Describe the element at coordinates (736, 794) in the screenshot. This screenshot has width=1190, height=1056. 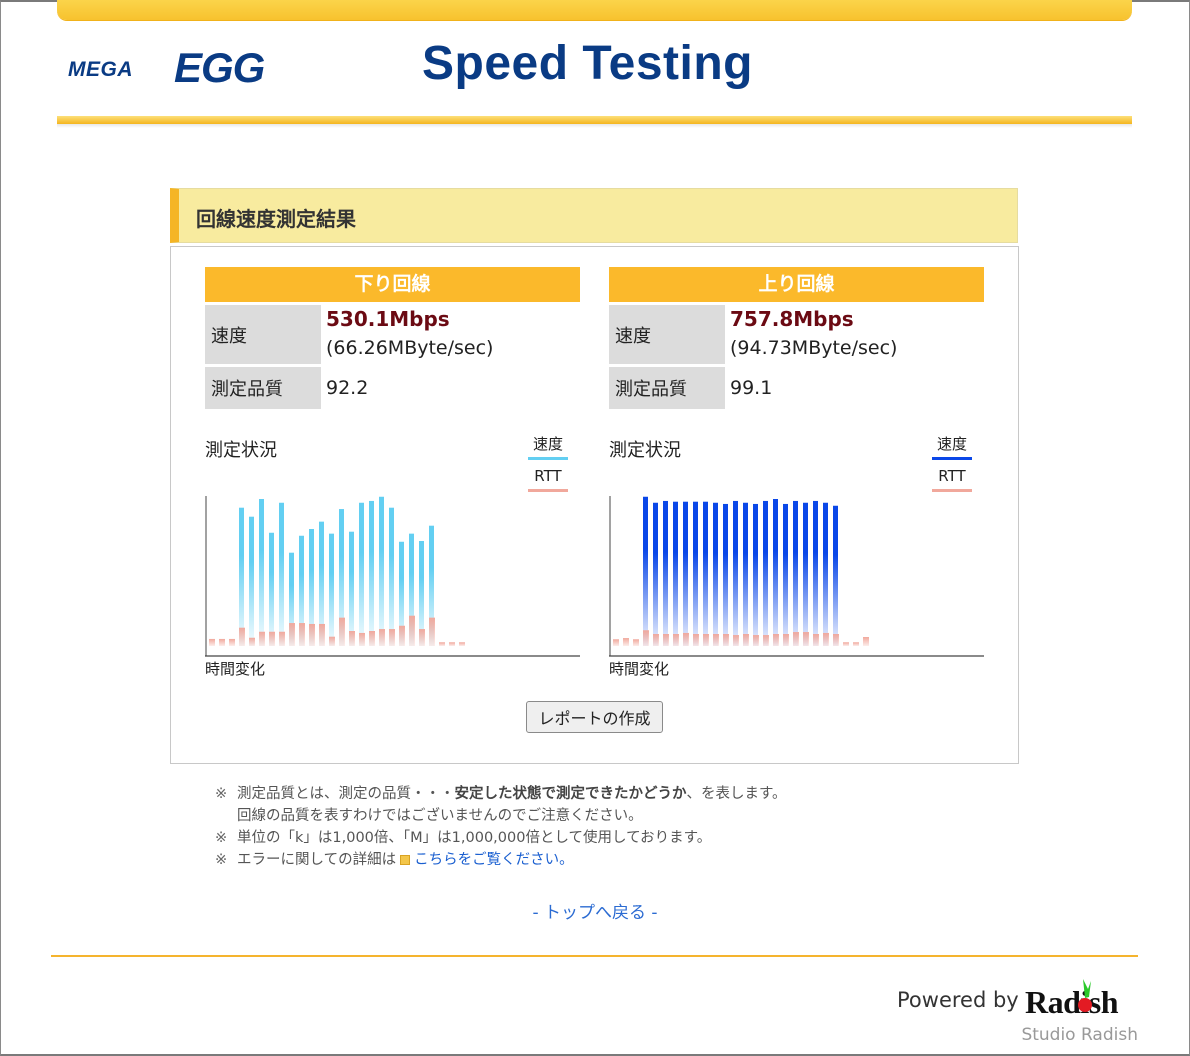
I see `note-quality-text-b: 、を表します。` at that location.